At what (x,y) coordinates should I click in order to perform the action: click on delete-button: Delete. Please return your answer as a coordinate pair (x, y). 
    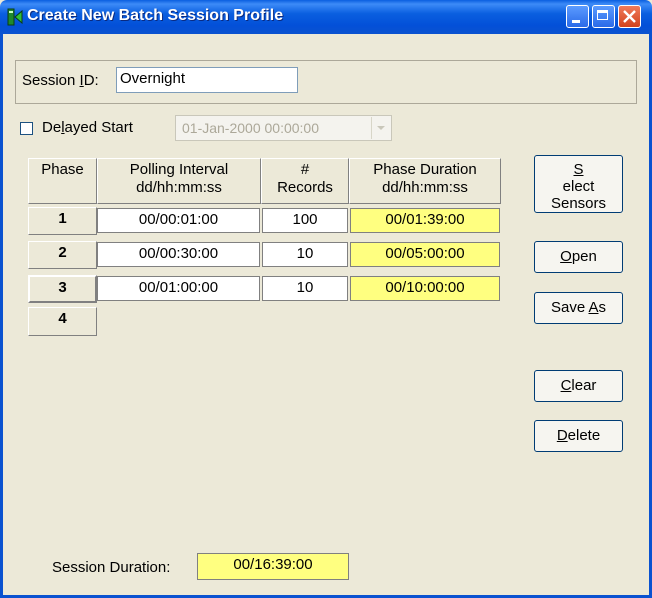
    Looking at the image, I should click on (578, 436).